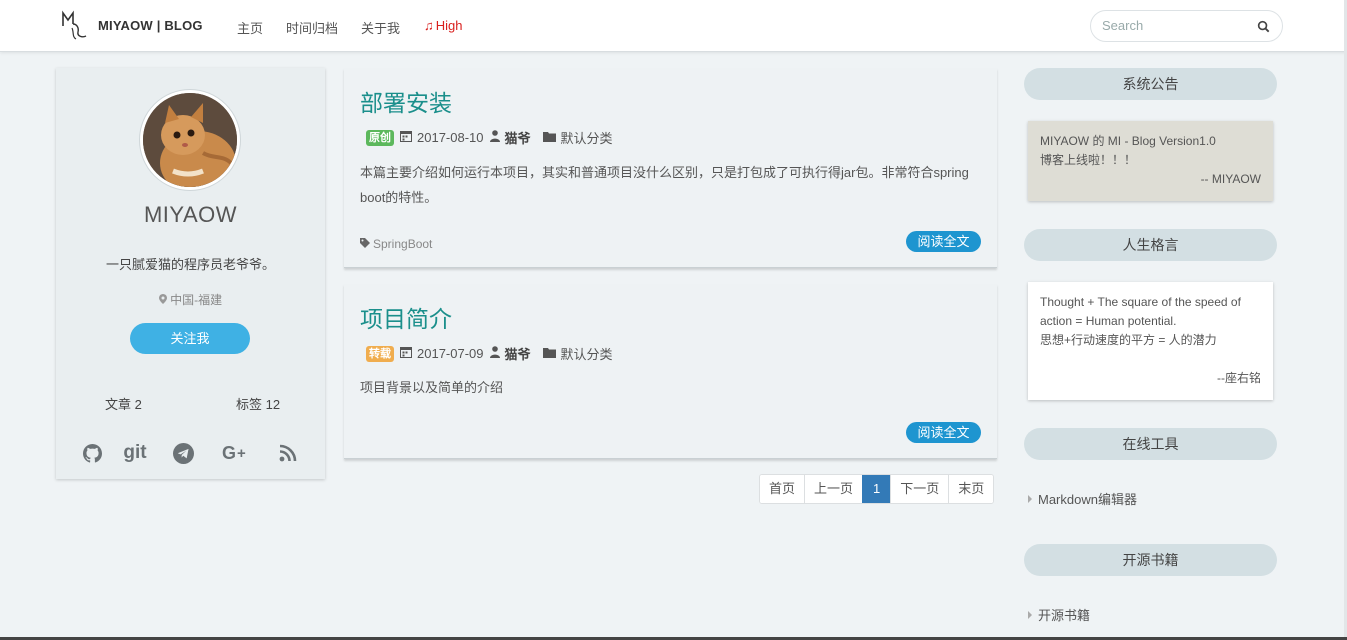 The width and height of the screenshot is (1347, 640). I want to click on open-books-link: 开源书籍, so click(1059, 614).